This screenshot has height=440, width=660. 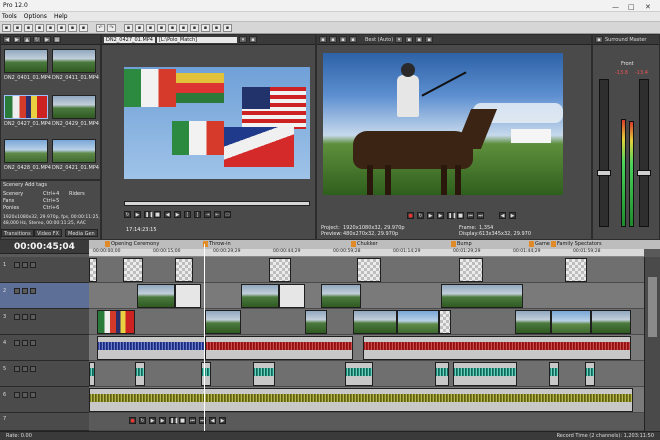 What do you see at coordinates (652, 344) in the screenshot?
I see `timeline-vertical-scrollbar` at bounding box center [652, 344].